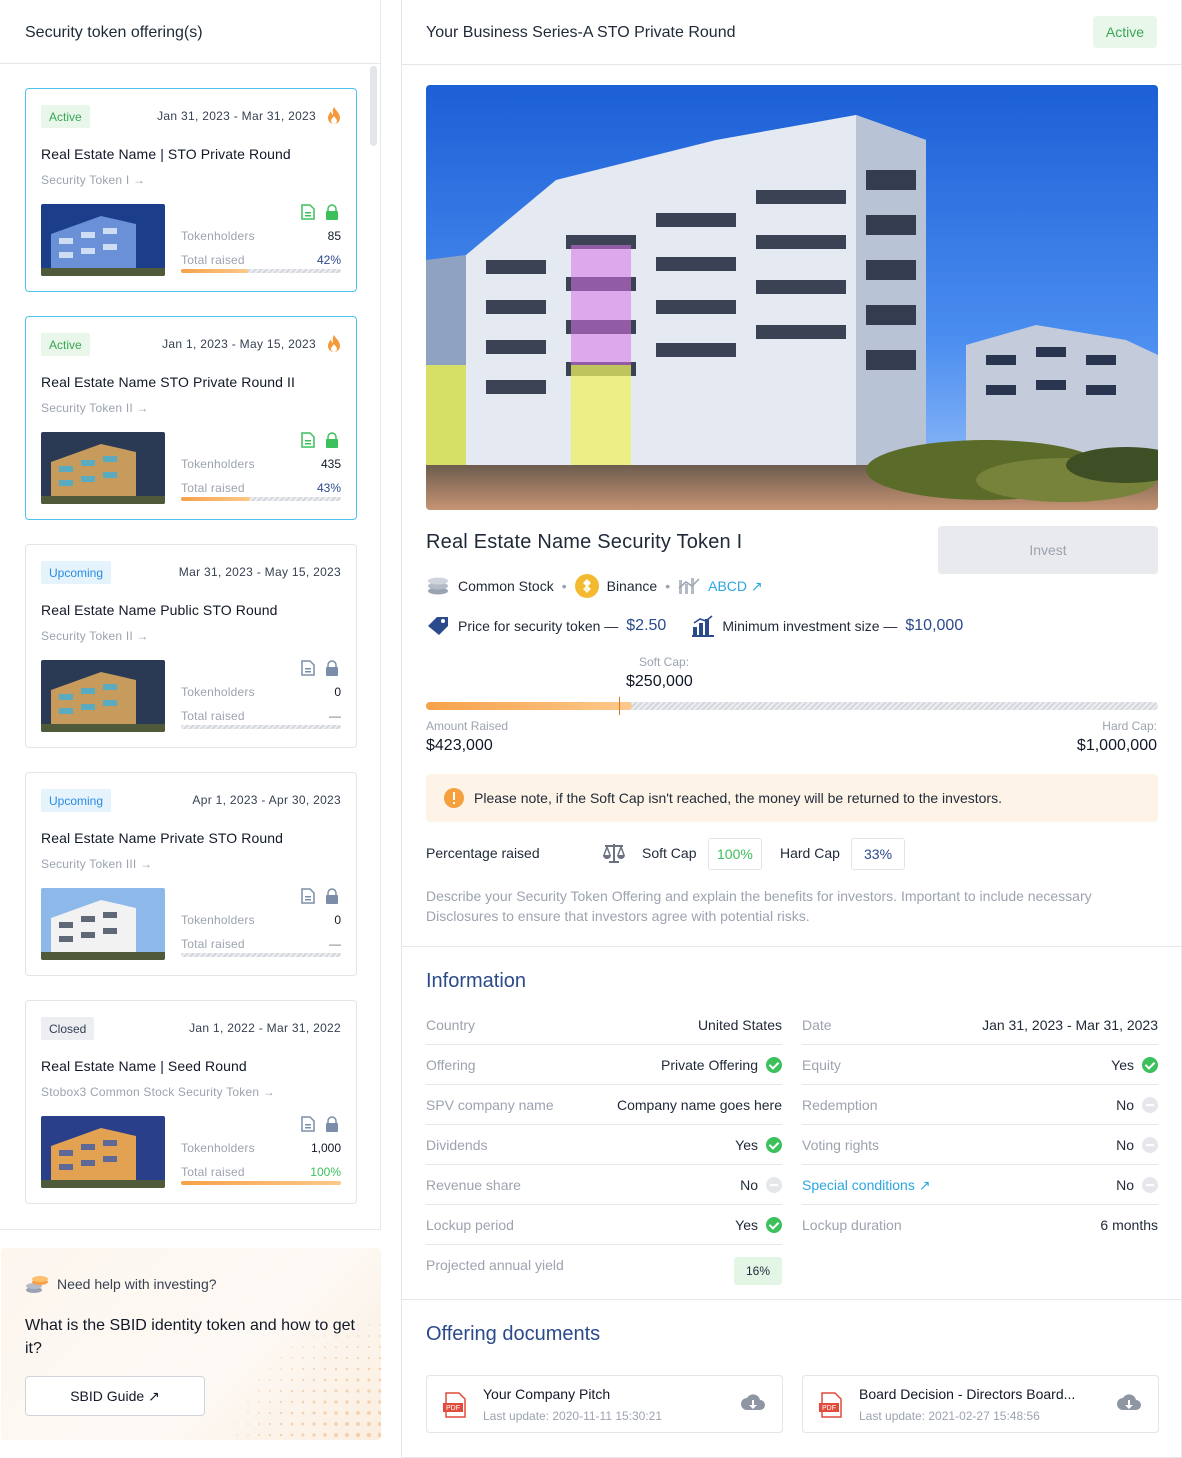 This screenshot has height=1458, width=1182. What do you see at coordinates (454, 798) in the screenshot?
I see `warning-icon` at bounding box center [454, 798].